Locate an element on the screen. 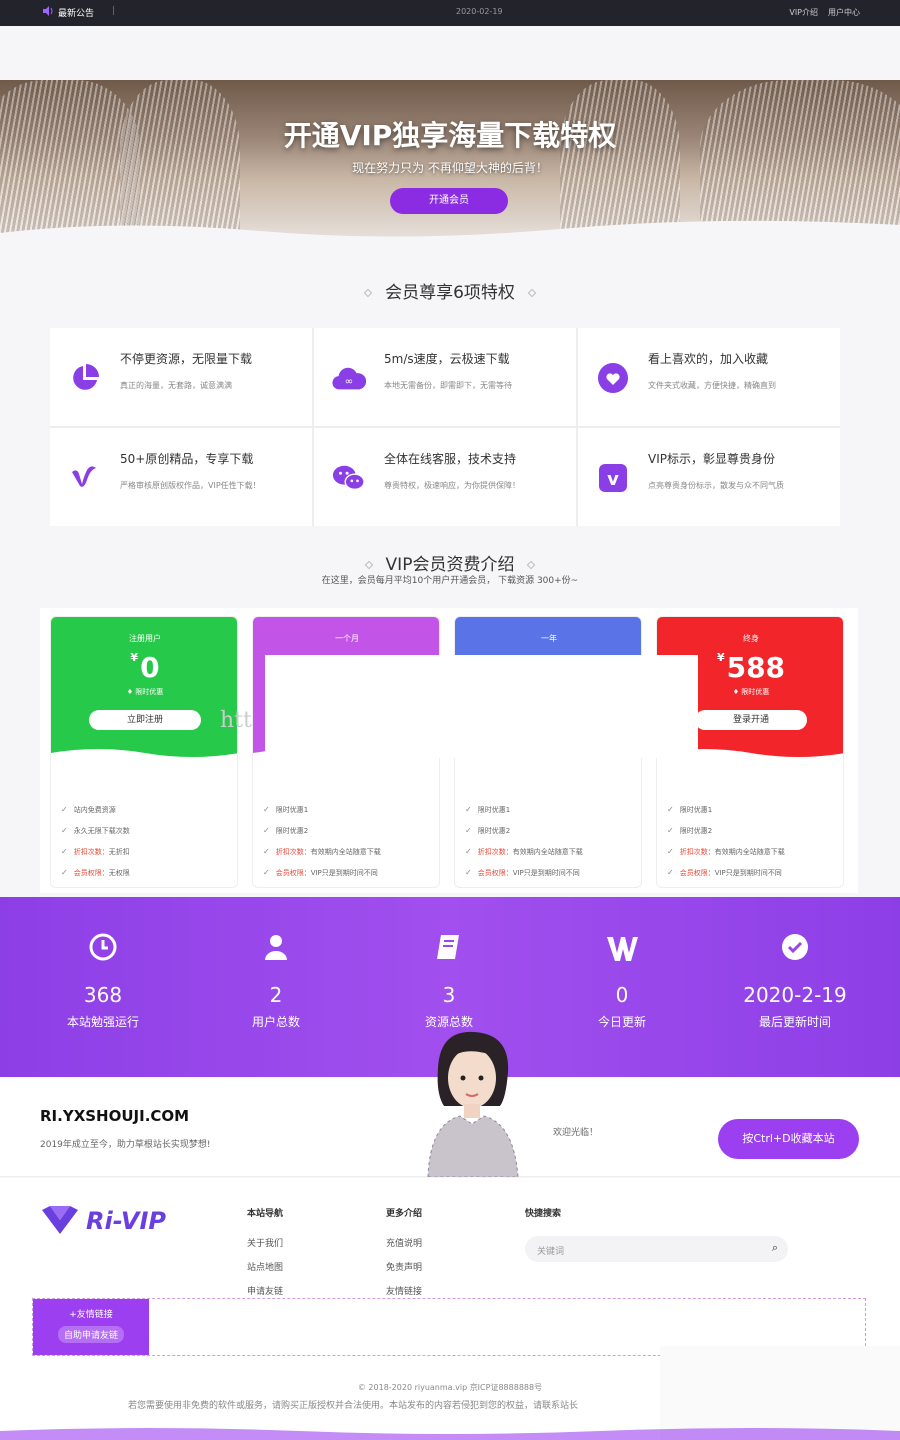 The width and height of the screenshot is (900, 1440). stat-item: 368 本站勉强运行 is located at coordinates (103, 981).